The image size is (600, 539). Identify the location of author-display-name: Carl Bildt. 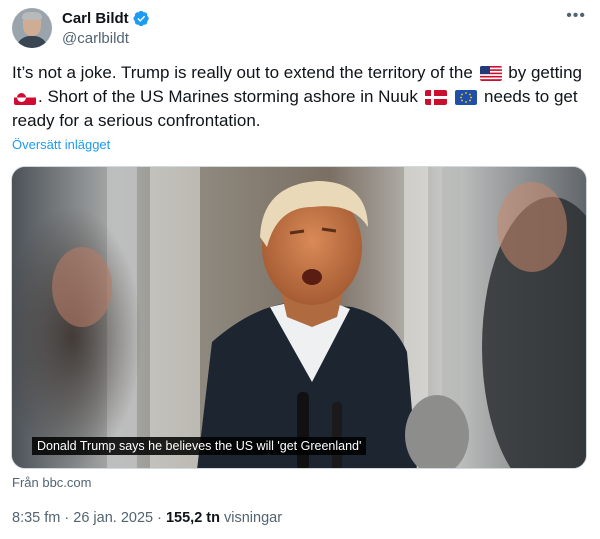
(95, 18).